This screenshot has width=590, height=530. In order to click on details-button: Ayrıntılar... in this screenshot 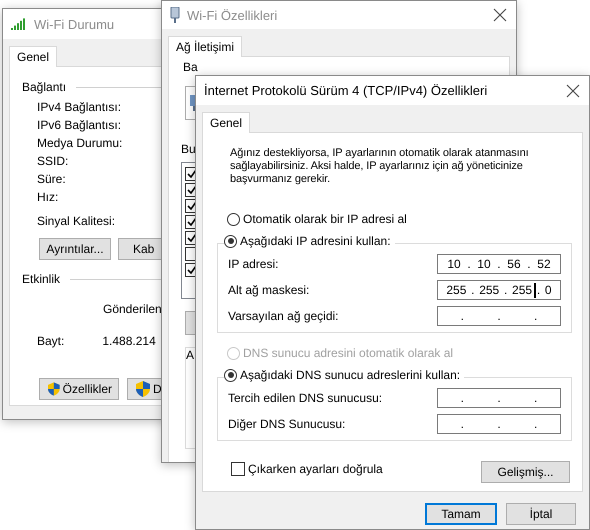, I will do `click(75, 249)`.